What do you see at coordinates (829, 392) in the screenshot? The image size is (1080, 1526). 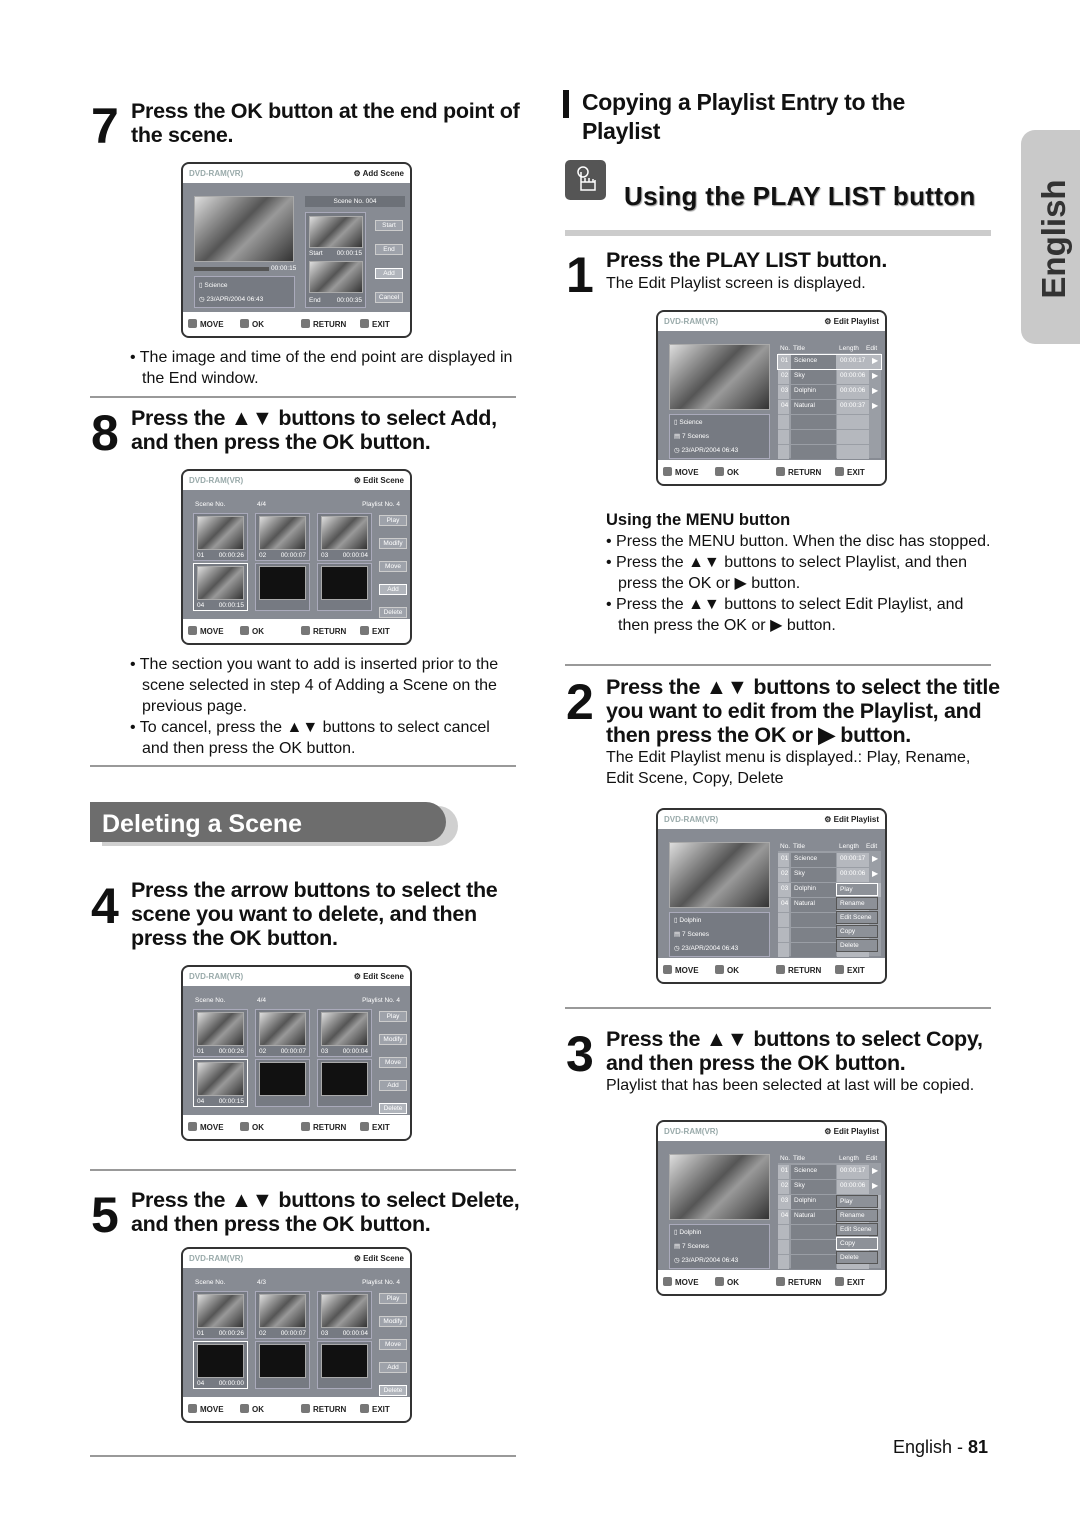 I see `table-row: 03 Dolphin 00:00:06 ▶` at bounding box center [829, 392].